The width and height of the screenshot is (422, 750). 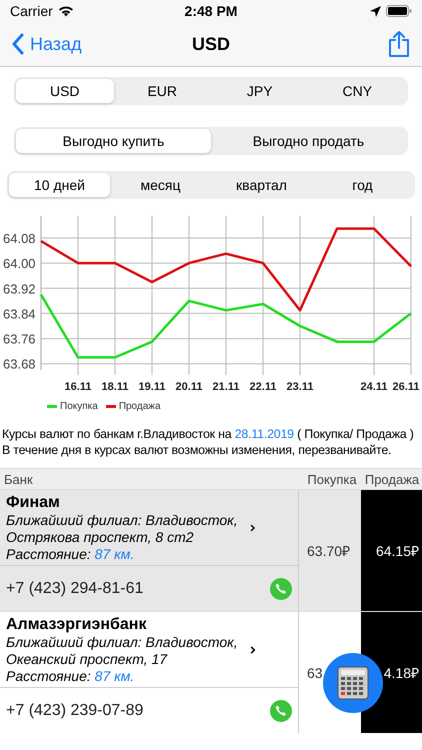 What do you see at coordinates (149, 672) in the screenshot?
I see `bank-cell: Алмазэргиэнбанк Ближайший филиал: Владивосток, Океанский проспект, 17 Расстояние: 87 км. +7 (423) 239-07-89` at bounding box center [149, 672].